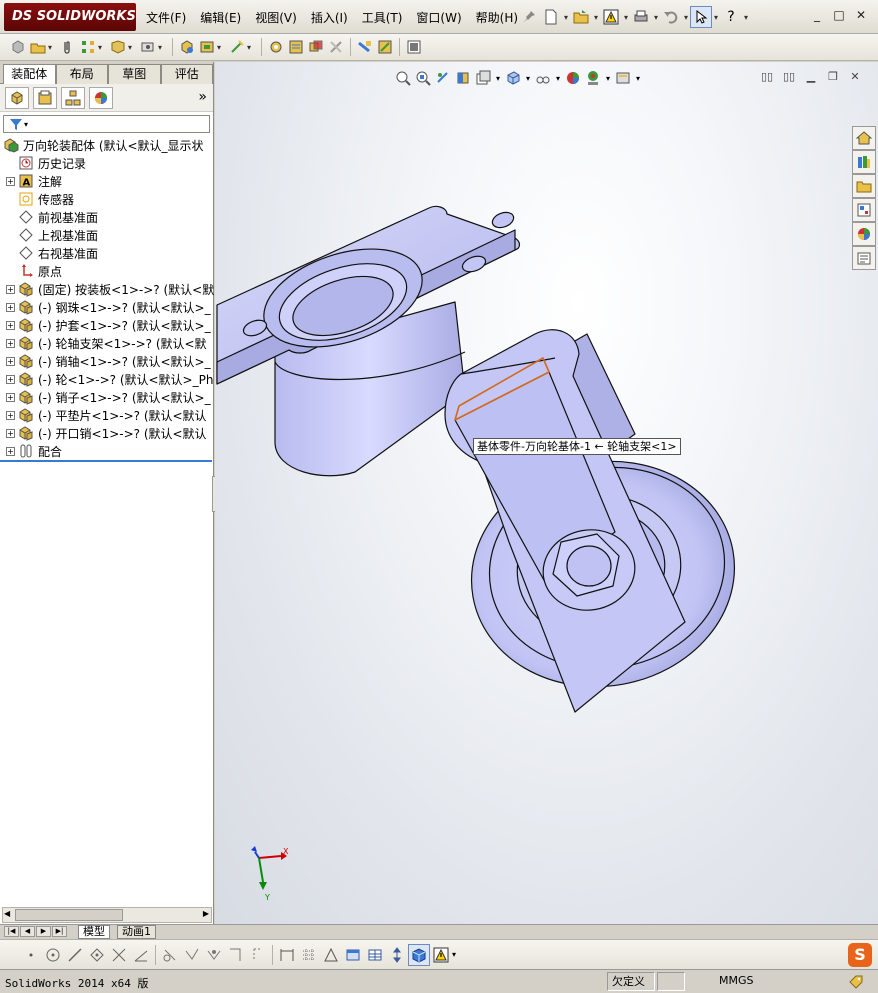  What do you see at coordinates (581, 17) in the screenshot?
I see `open-folder-icon` at bounding box center [581, 17].